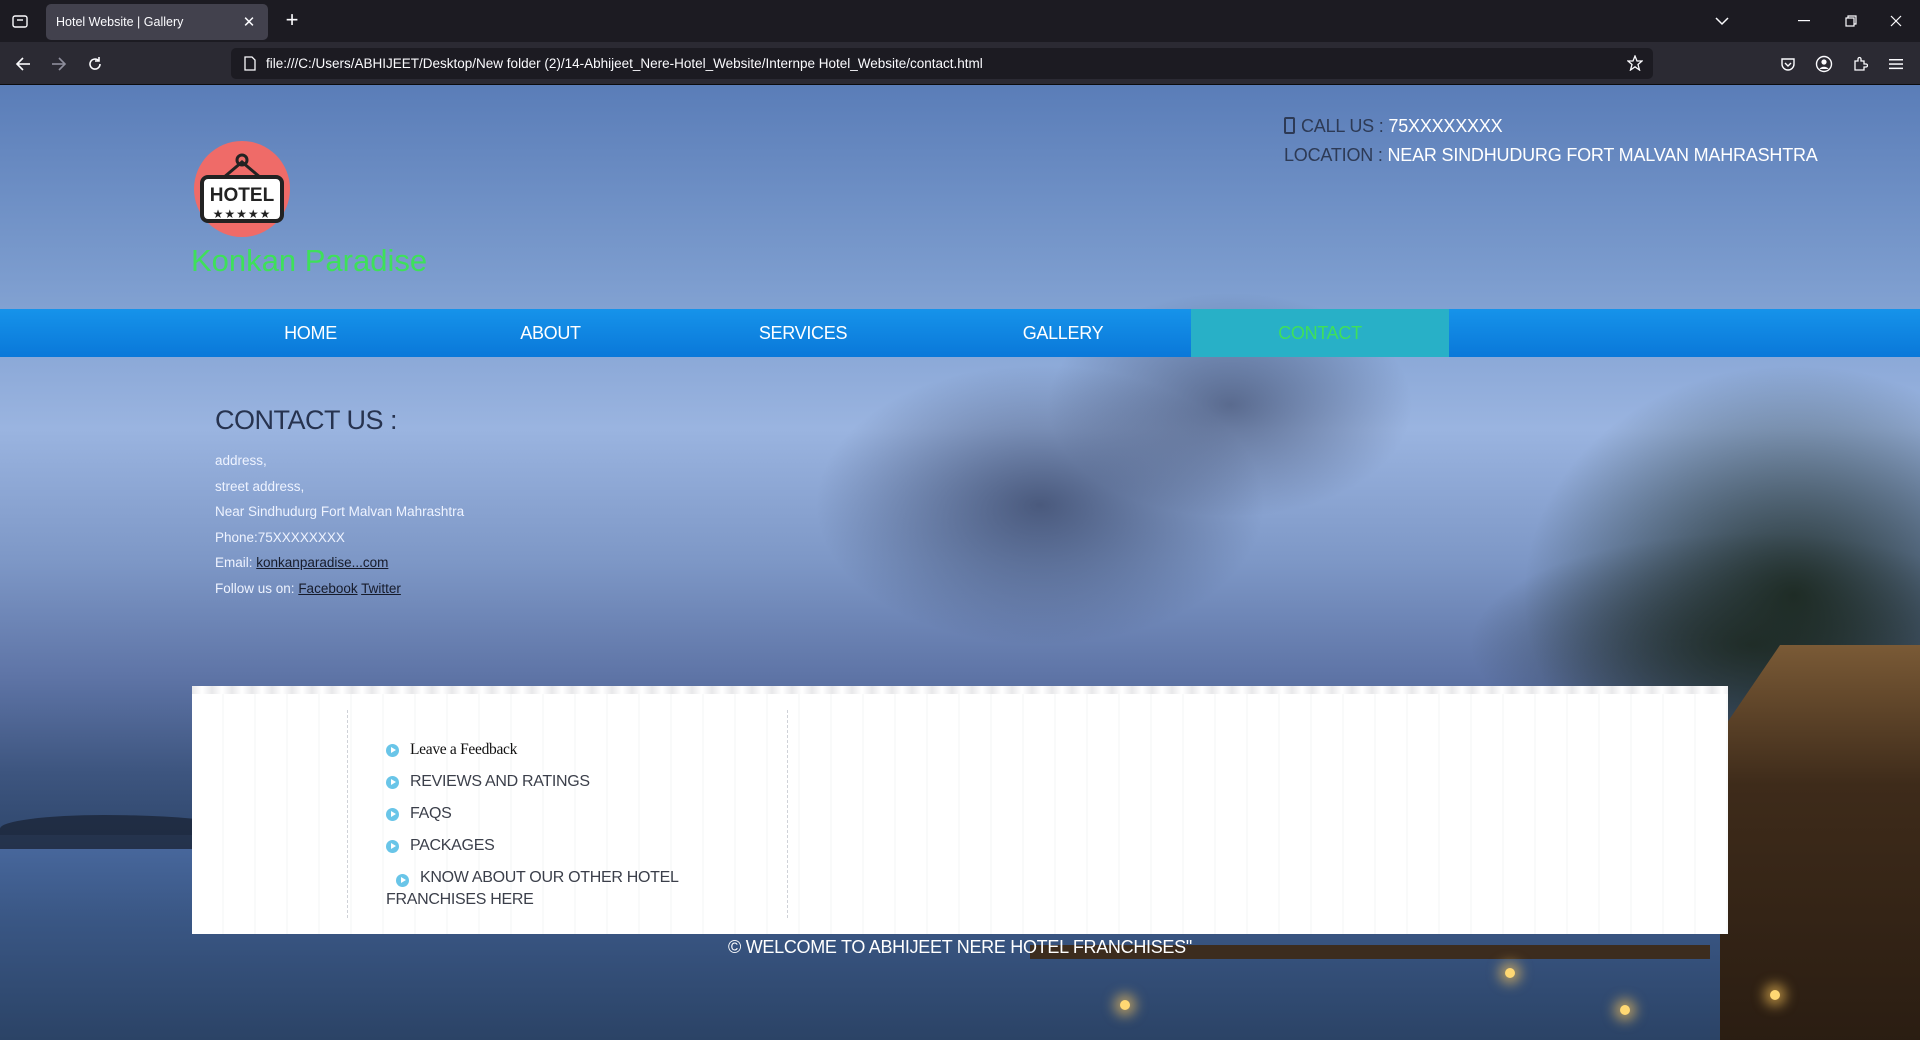  Describe the element at coordinates (23, 64) in the screenshot. I see `back-arrow-icon` at that location.